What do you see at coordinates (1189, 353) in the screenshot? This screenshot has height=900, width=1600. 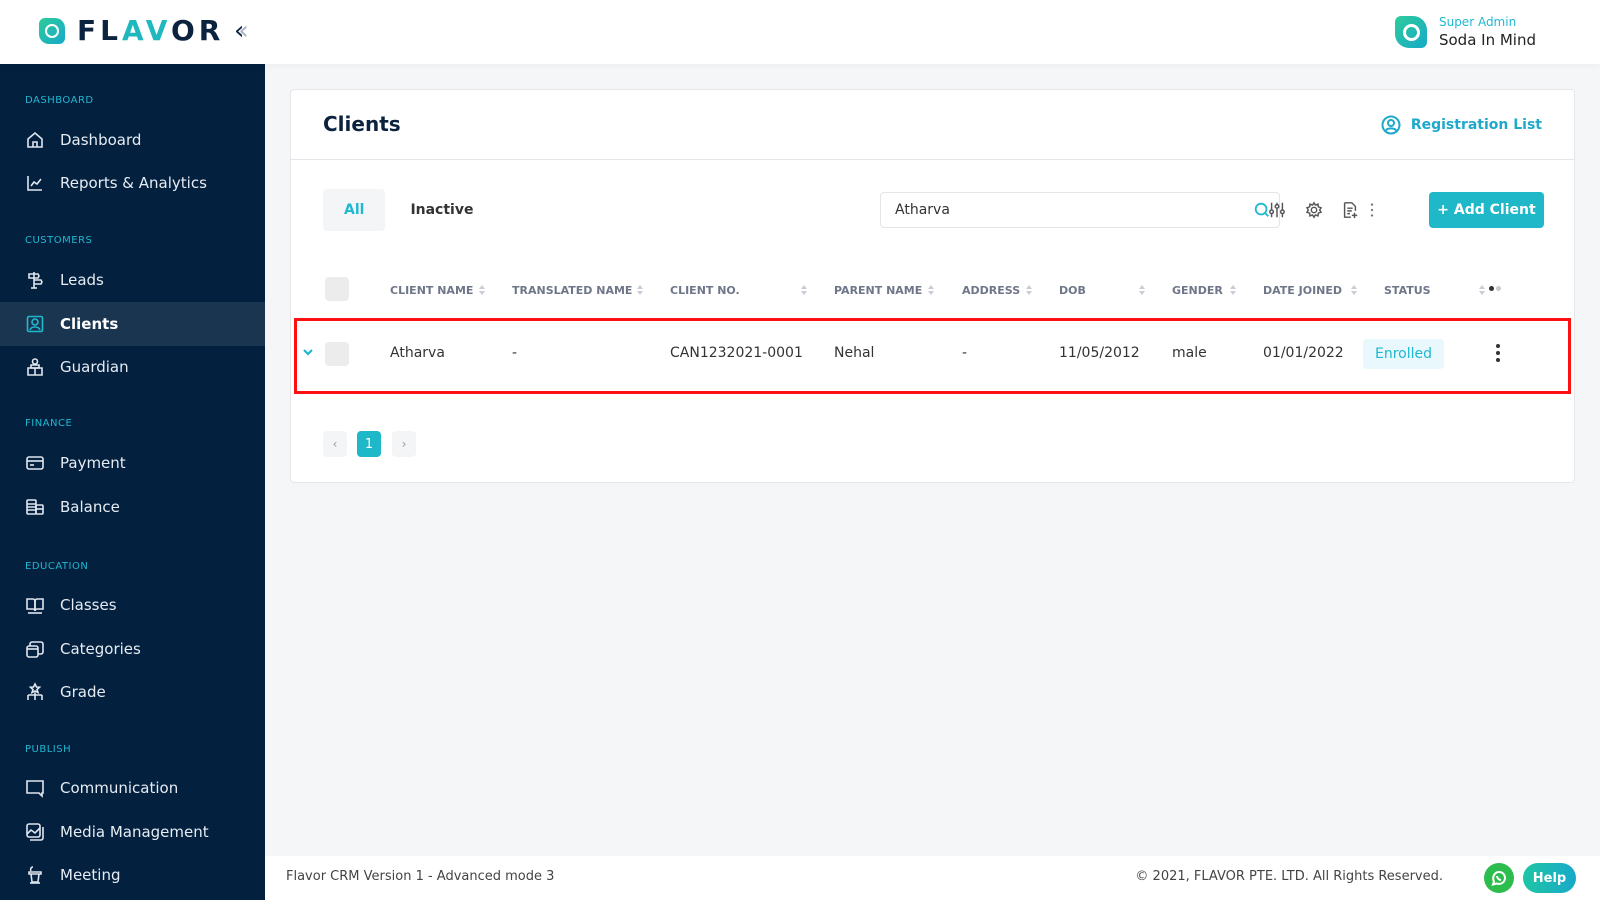 I see `cell-gender: male` at bounding box center [1189, 353].